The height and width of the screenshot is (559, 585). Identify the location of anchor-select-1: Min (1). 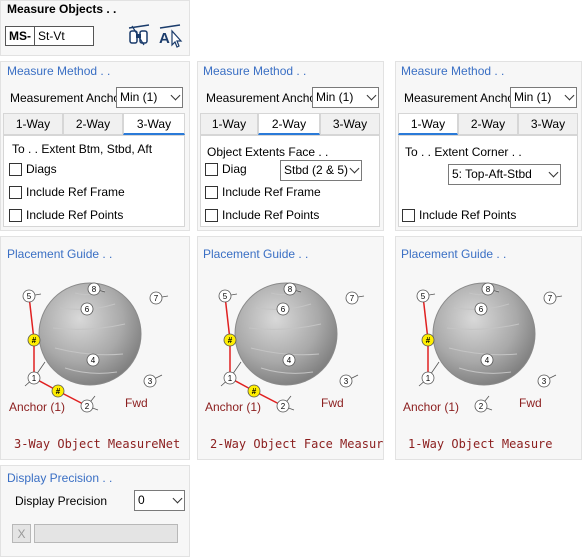
(149, 97).